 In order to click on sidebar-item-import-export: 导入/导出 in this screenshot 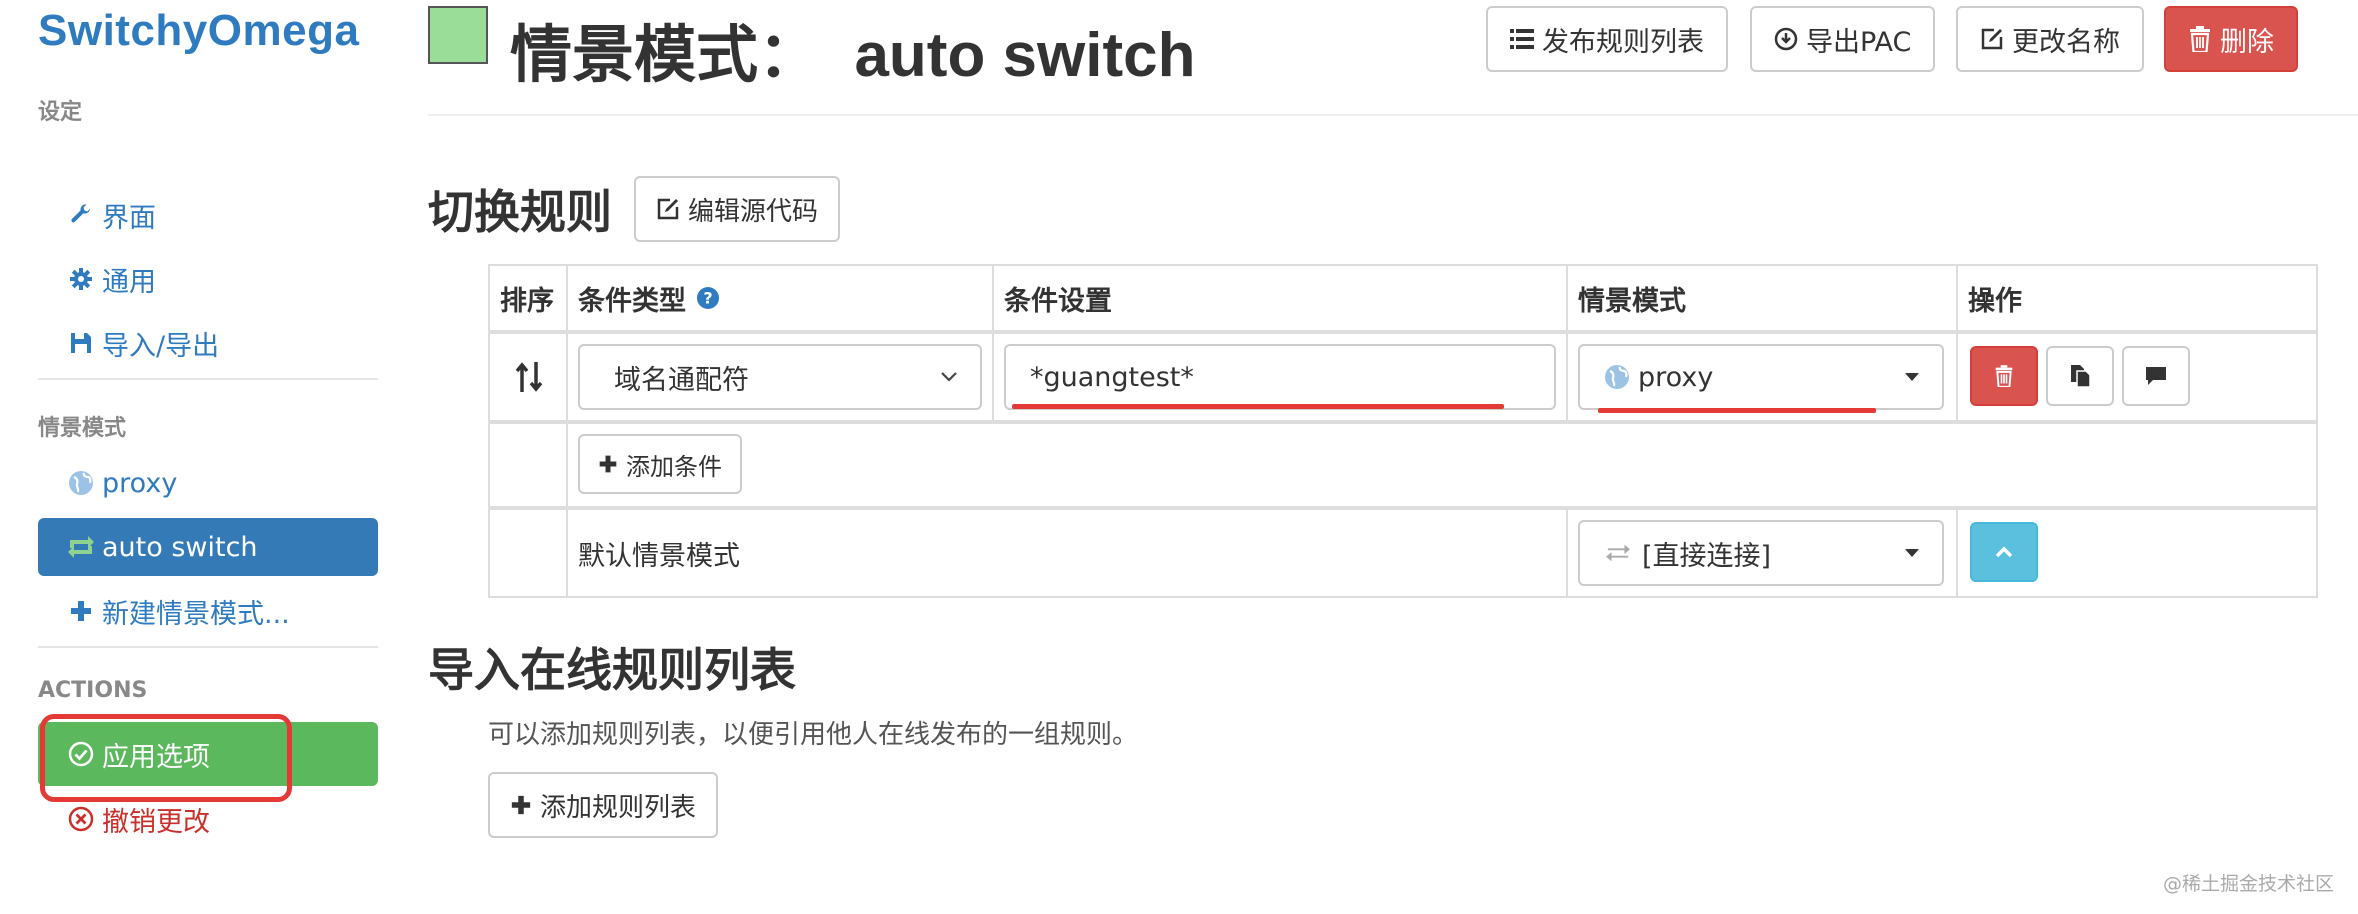, I will do `click(208, 343)`.